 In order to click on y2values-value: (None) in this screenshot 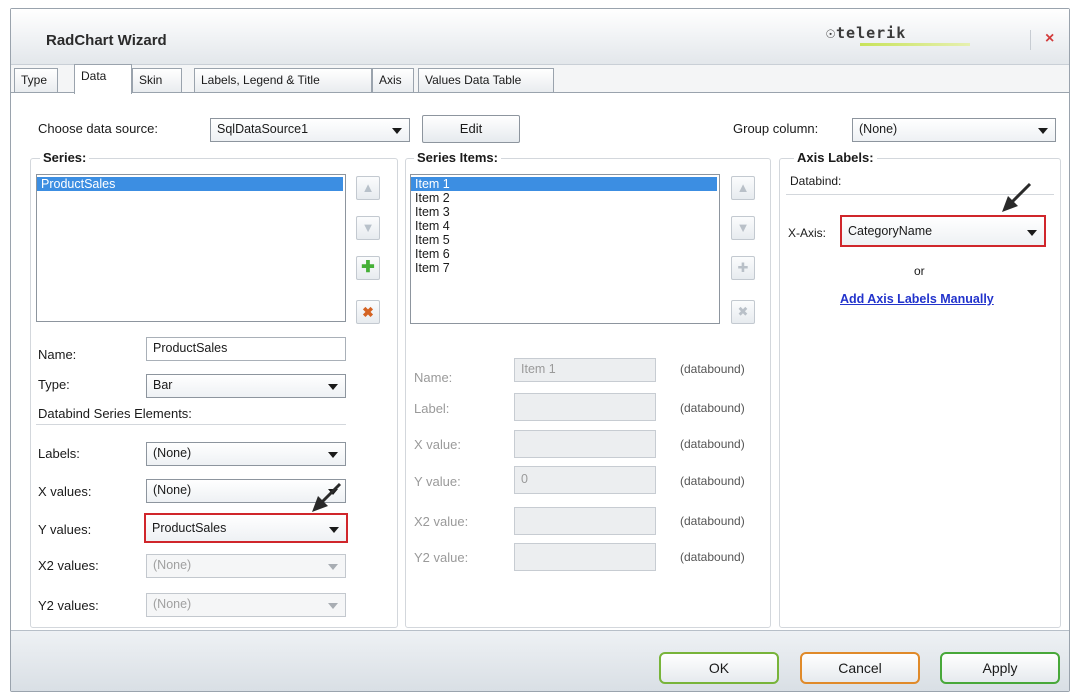, I will do `click(172, 604)`.